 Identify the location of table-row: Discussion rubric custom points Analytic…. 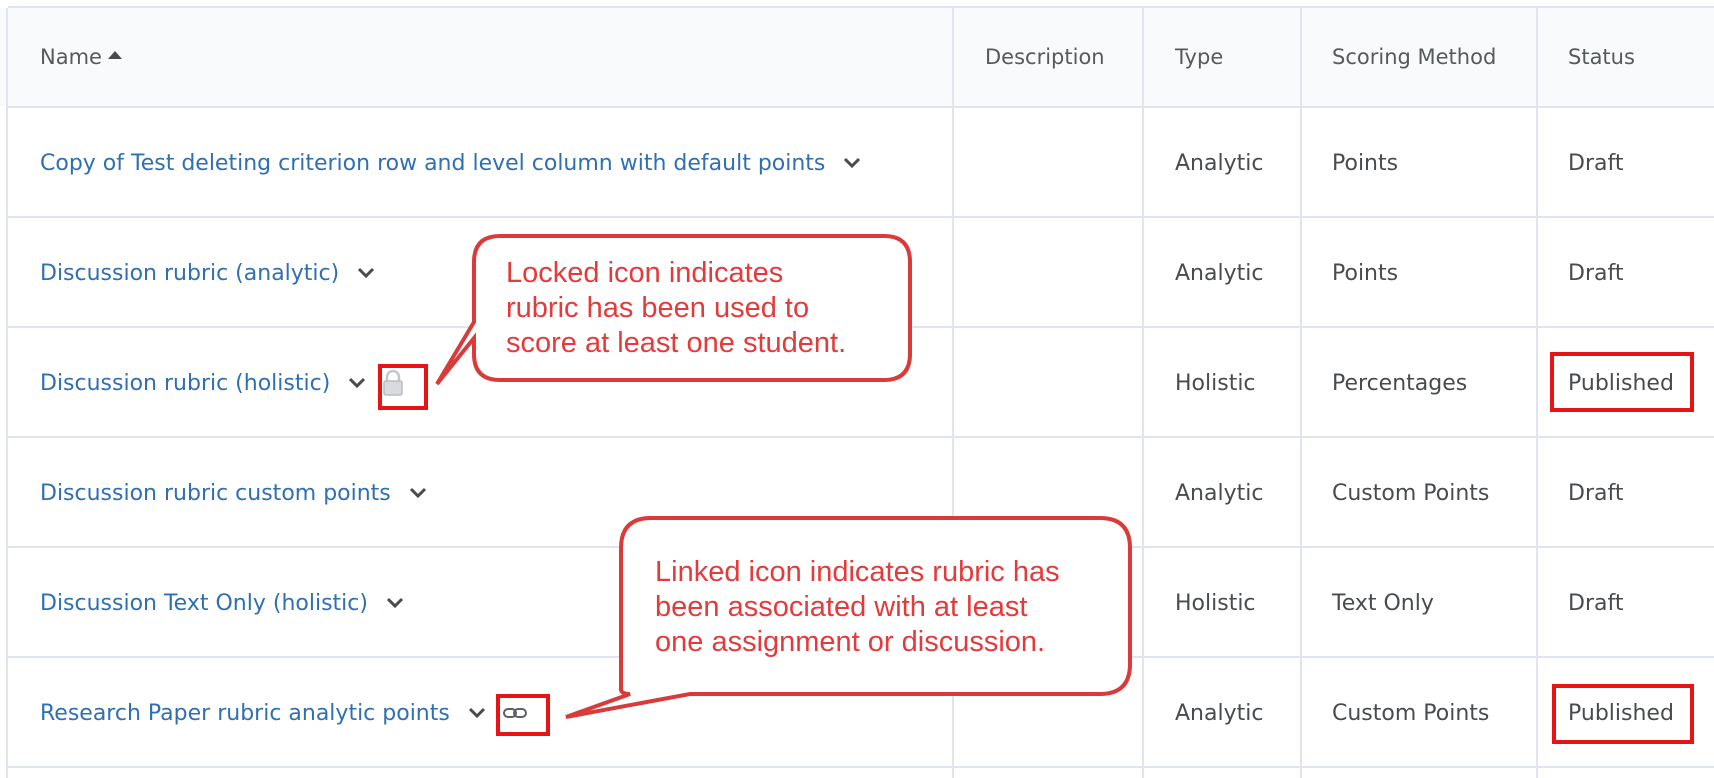
(857, 493).